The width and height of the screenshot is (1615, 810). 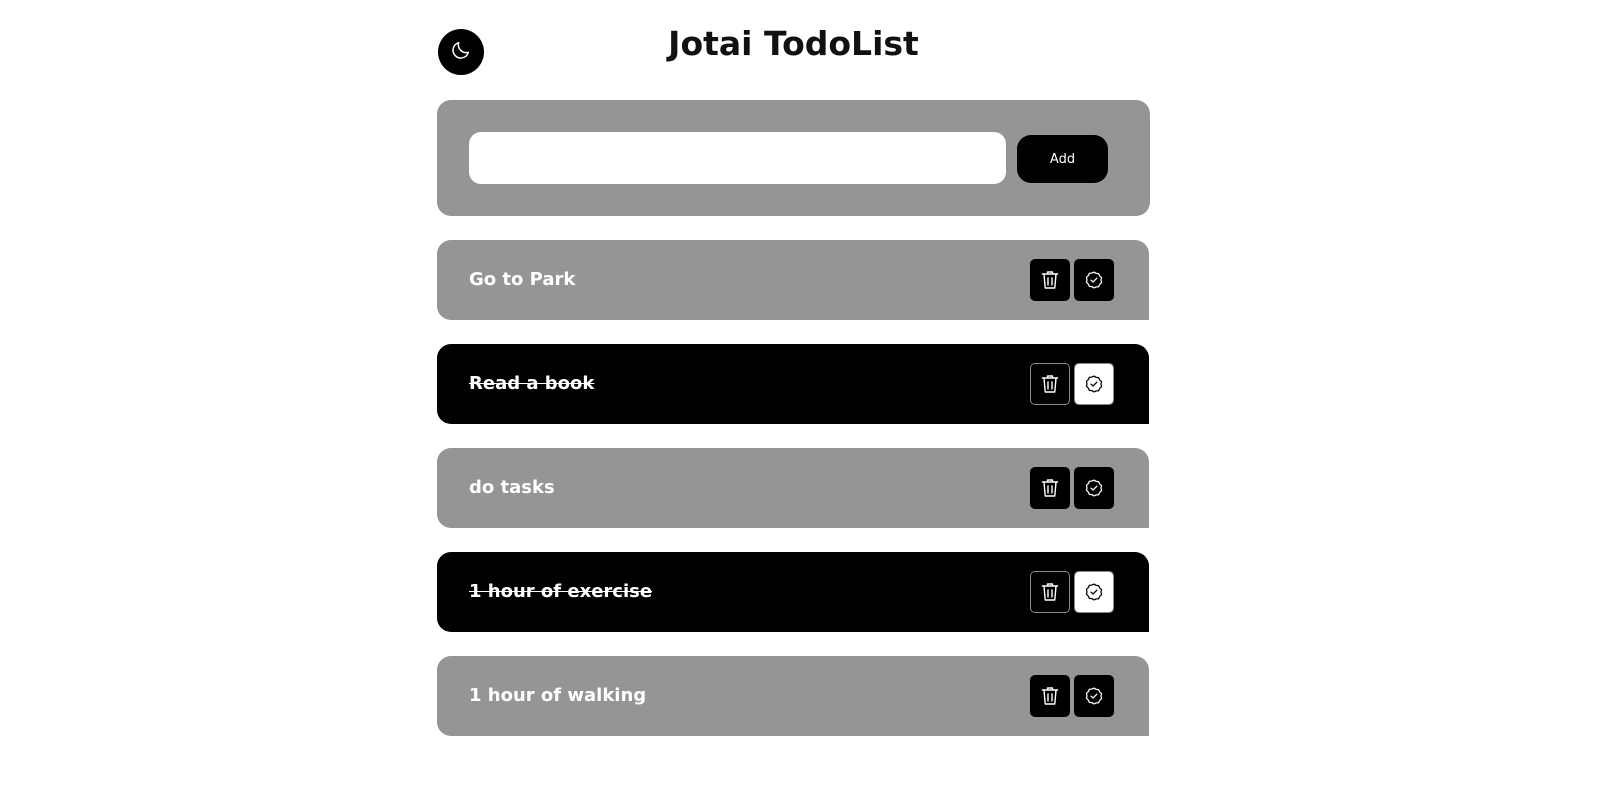 I want to click on todo-text: do tasks, so click(x=512, y=487).